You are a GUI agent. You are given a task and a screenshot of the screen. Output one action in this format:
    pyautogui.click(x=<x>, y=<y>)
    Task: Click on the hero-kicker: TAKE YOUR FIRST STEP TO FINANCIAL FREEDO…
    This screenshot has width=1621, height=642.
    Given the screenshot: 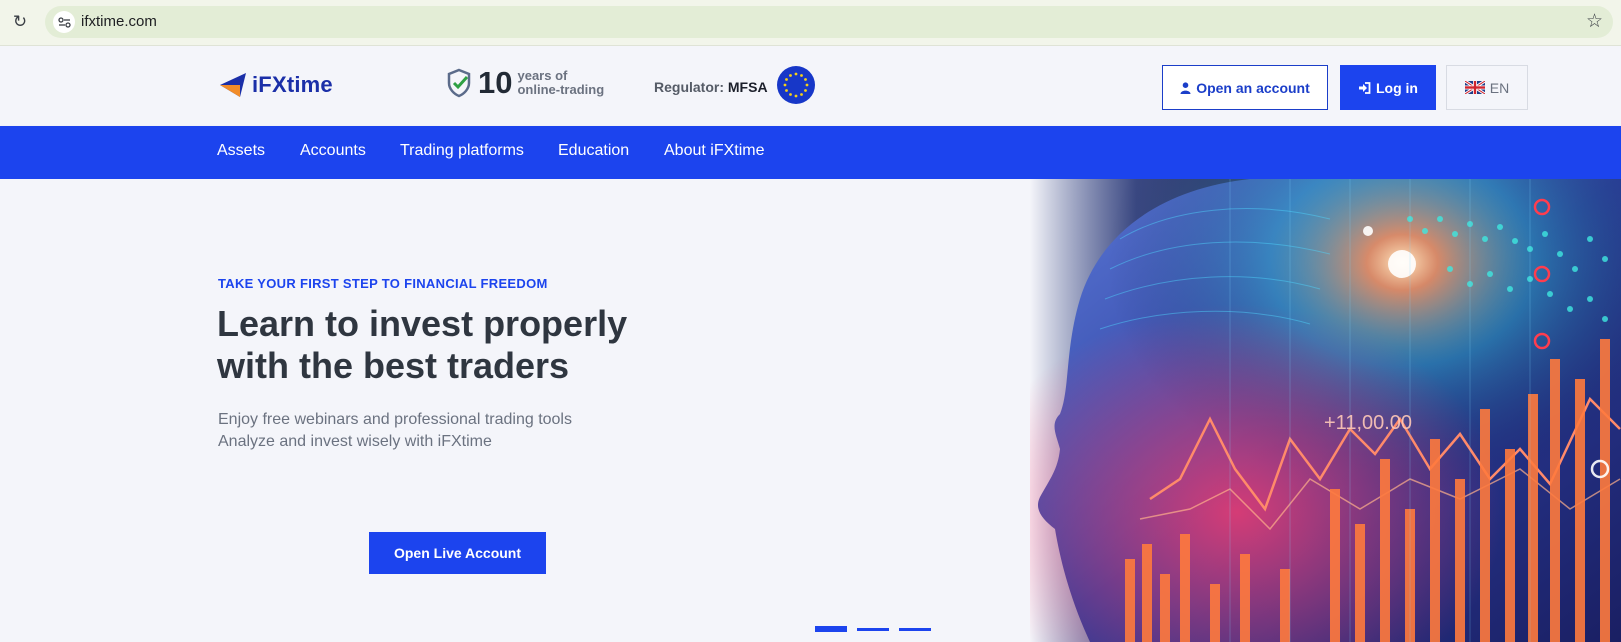 What is the action you would take?
    pyautogui.click(x=383, y=283)
    